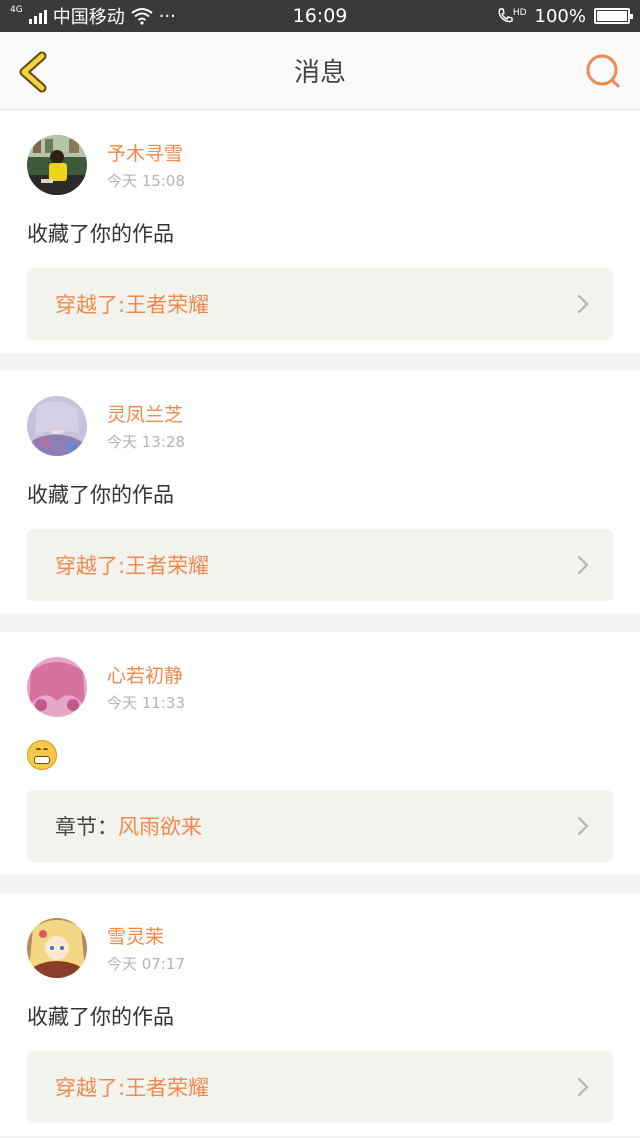 The width and height of the screenshot is (640, 1138). What do you see at coordinates (146, 152) in the screenshot?
I see `username: 予木寻雪` at bounding box center [146, 152].